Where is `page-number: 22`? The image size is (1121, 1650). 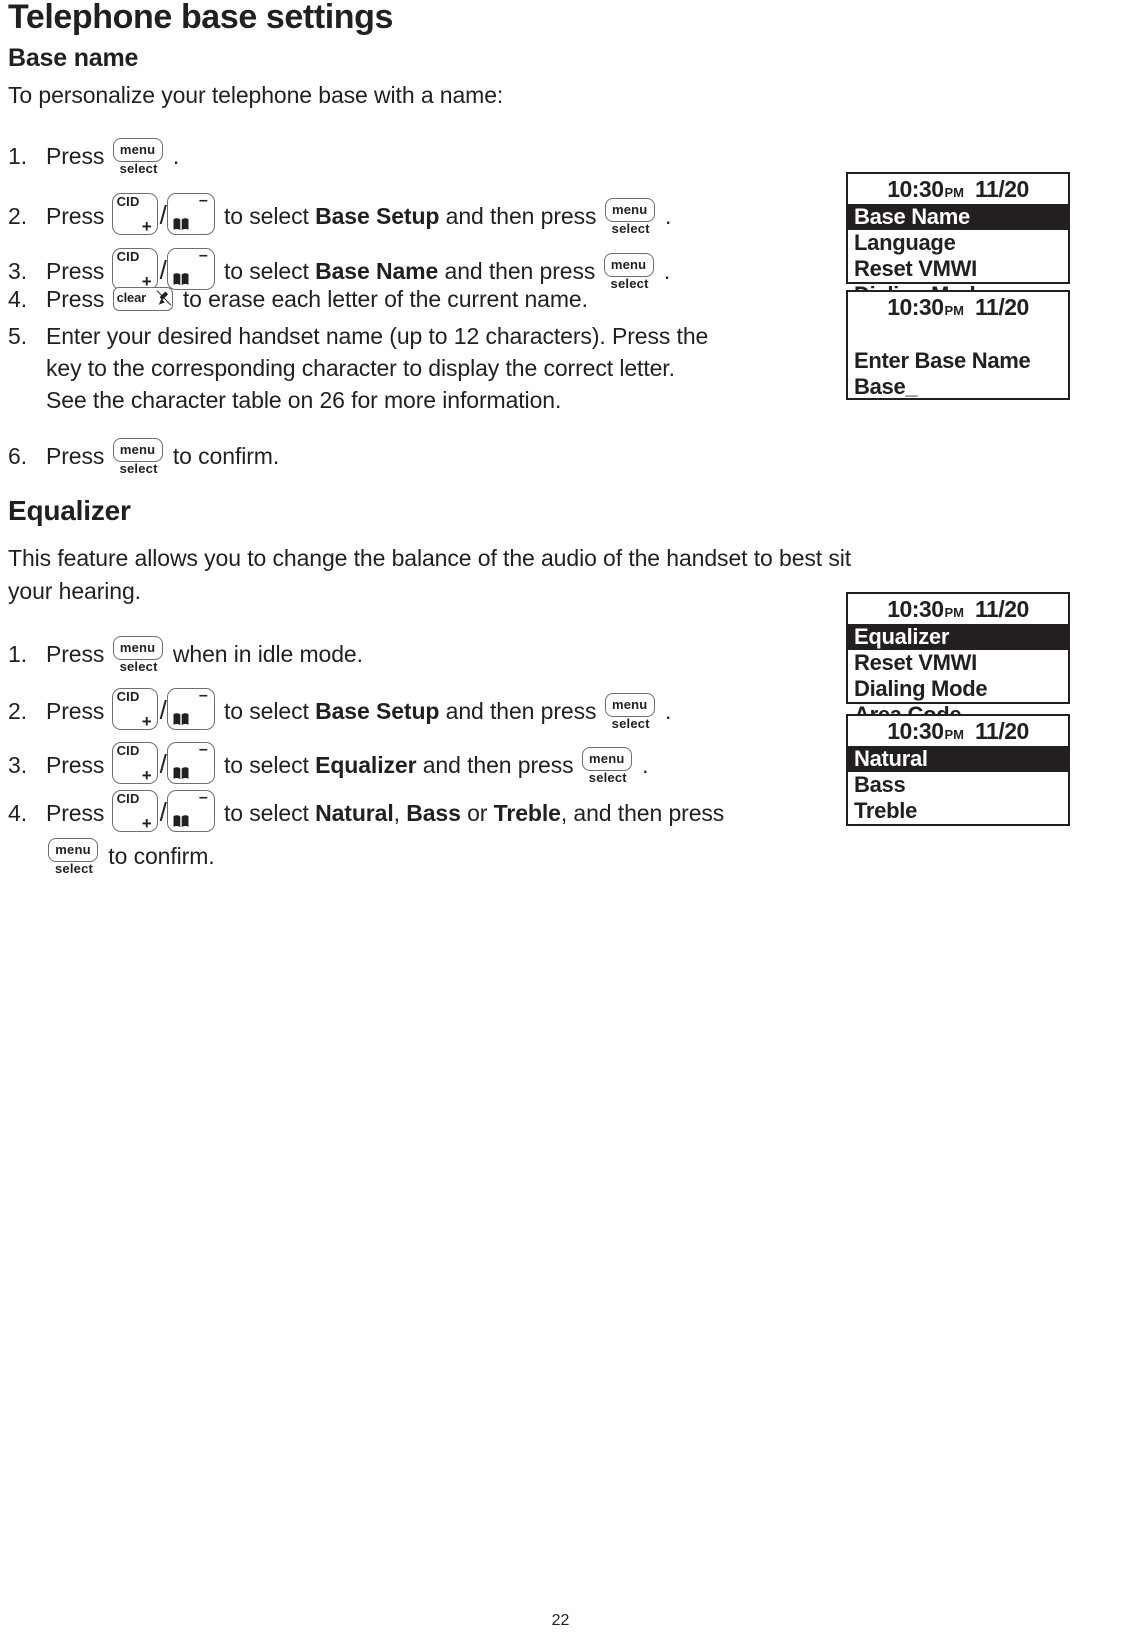
page-number: 22 is located at coordinates (560, 1620).